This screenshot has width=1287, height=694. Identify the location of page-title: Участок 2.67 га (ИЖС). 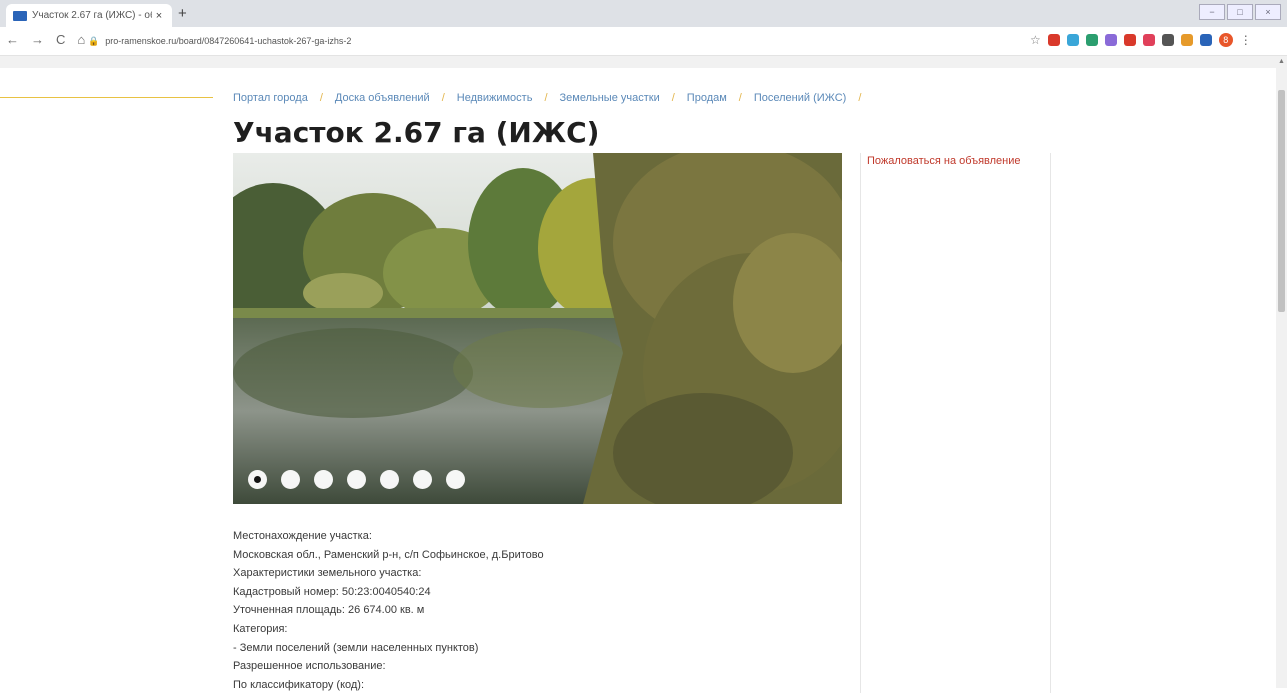
(416, 132).